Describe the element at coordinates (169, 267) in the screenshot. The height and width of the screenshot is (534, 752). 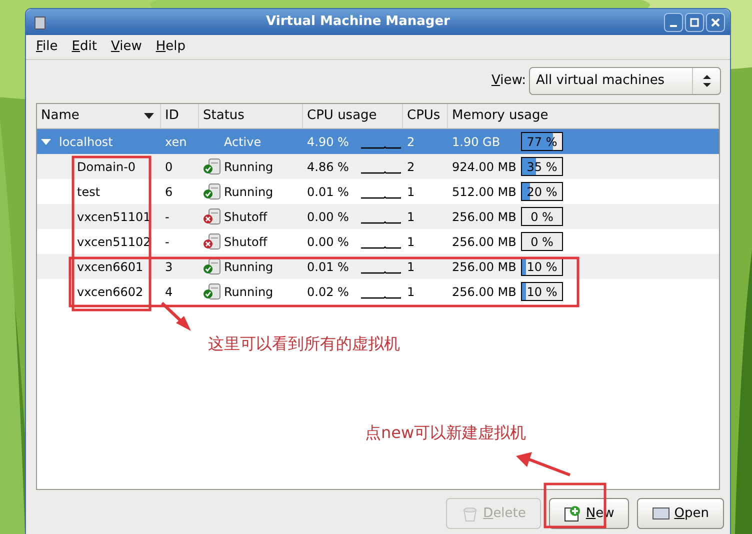
I see `vm-id: 3` at that location.